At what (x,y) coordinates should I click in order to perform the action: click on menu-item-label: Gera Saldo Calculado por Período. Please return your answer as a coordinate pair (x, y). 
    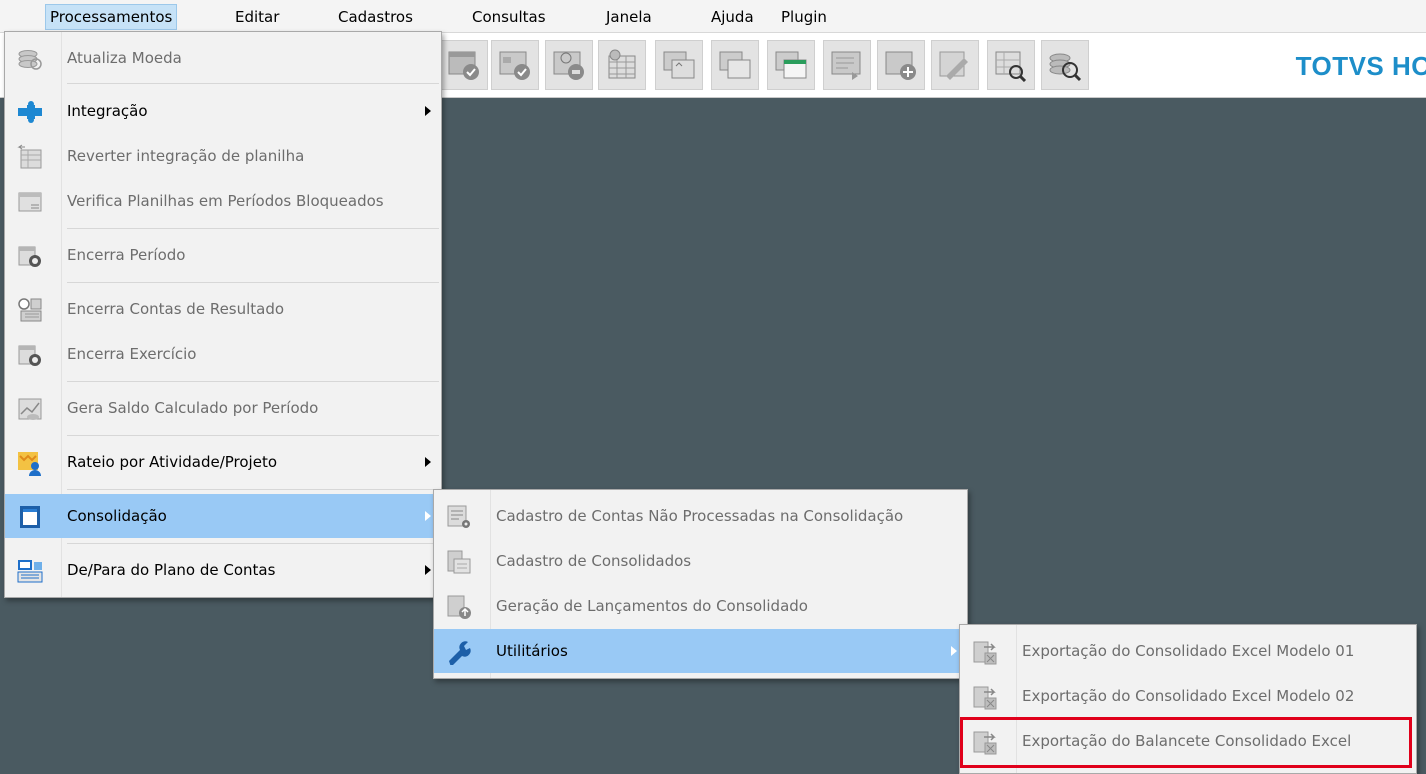
    Looking at the image, I should click on (193, 408).